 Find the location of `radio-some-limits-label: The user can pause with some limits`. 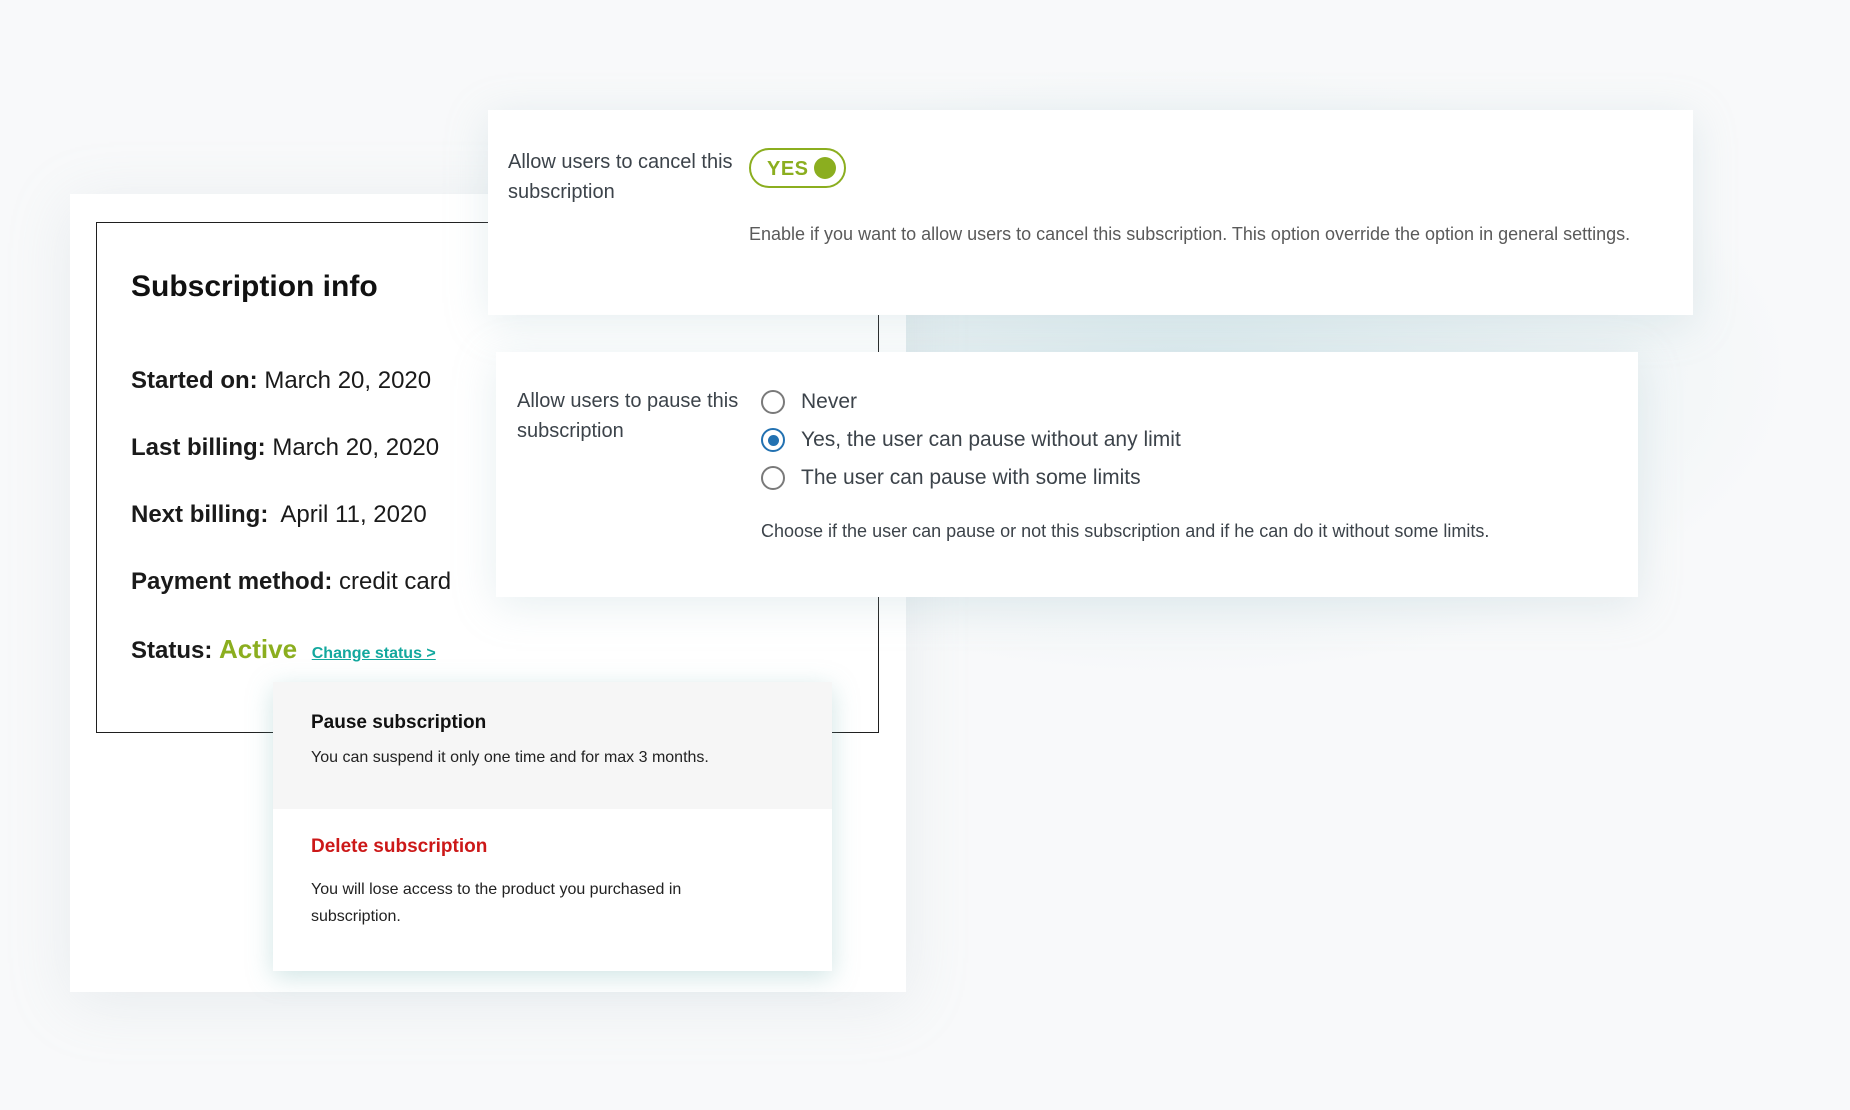

radio-some-limits-label: The user can pause with some limits is located at coordinates (971, 477).